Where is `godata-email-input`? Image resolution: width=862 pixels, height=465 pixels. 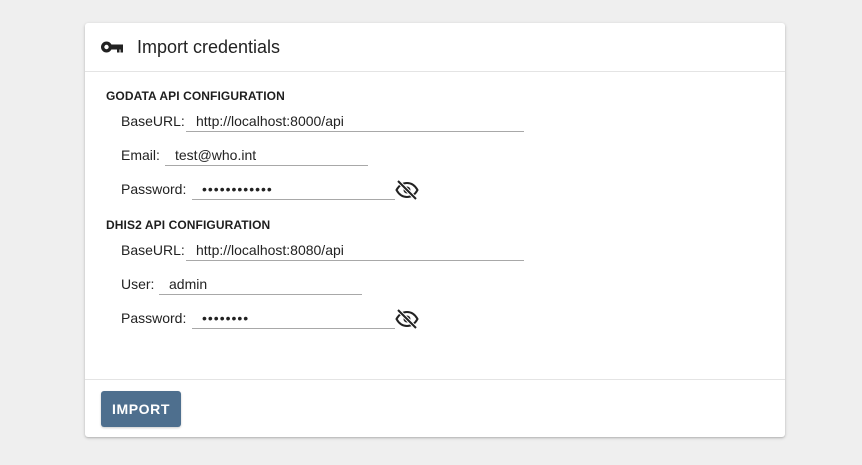
godata-email-input is located at coordinates (266, 155).